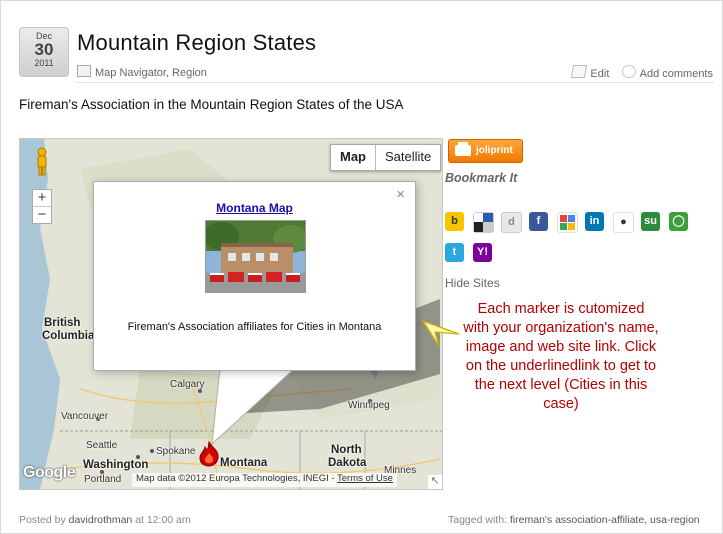  I want to click on post-actions: Edit Add comments, so click(642, 72).